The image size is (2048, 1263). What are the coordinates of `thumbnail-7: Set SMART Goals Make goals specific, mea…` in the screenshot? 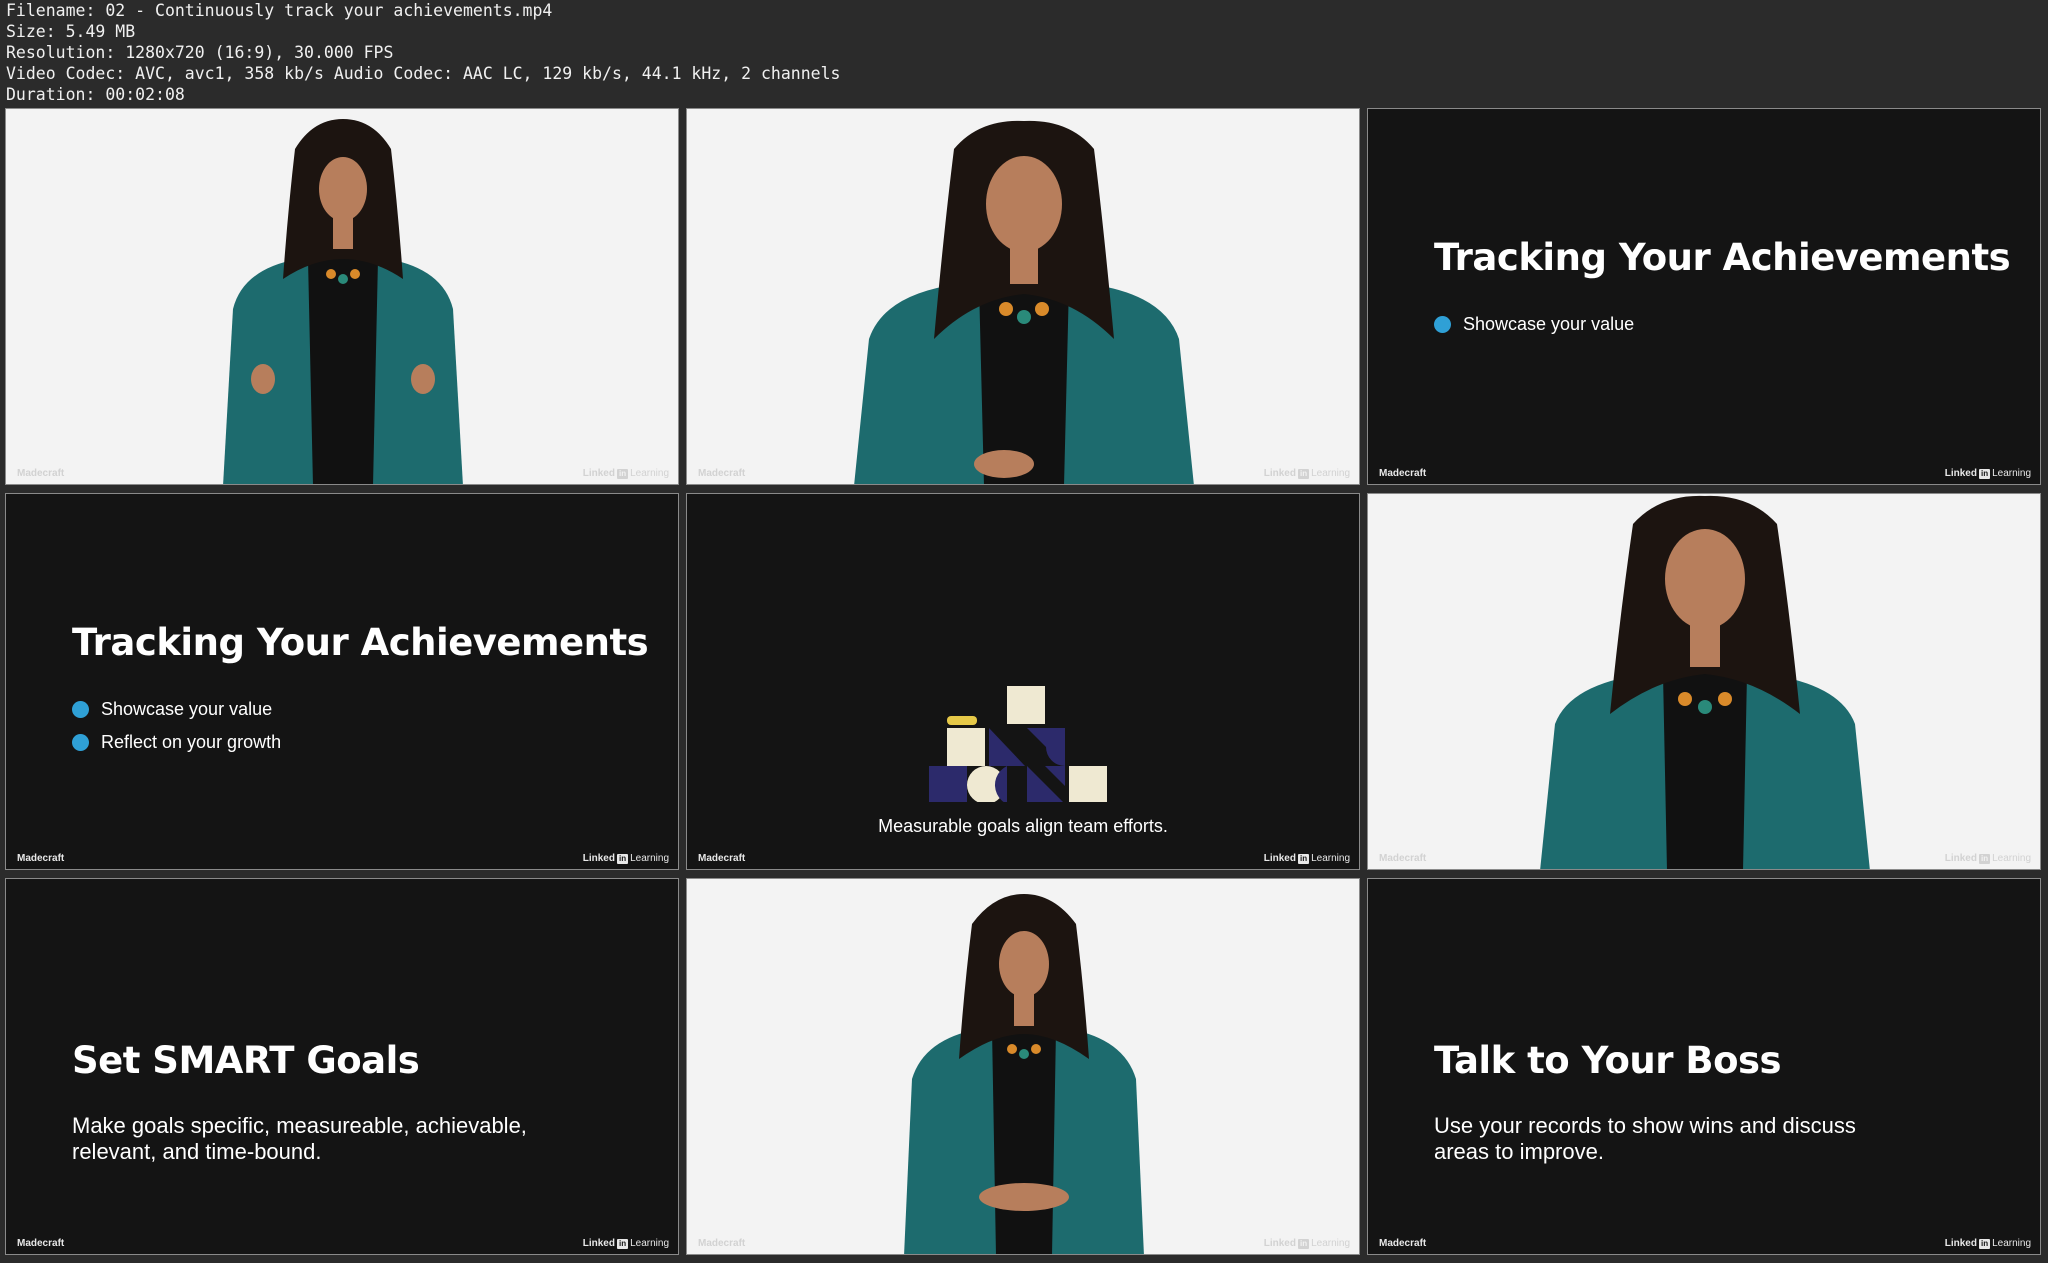 It's located at (342, 1066).